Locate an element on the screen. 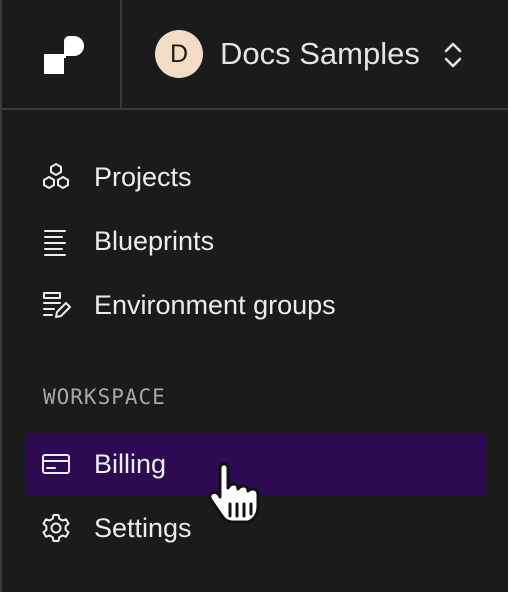 Image resolution: width=508 pixels, height=592 pixels. workspace-avatar: D is located at coordinates (179, 54).